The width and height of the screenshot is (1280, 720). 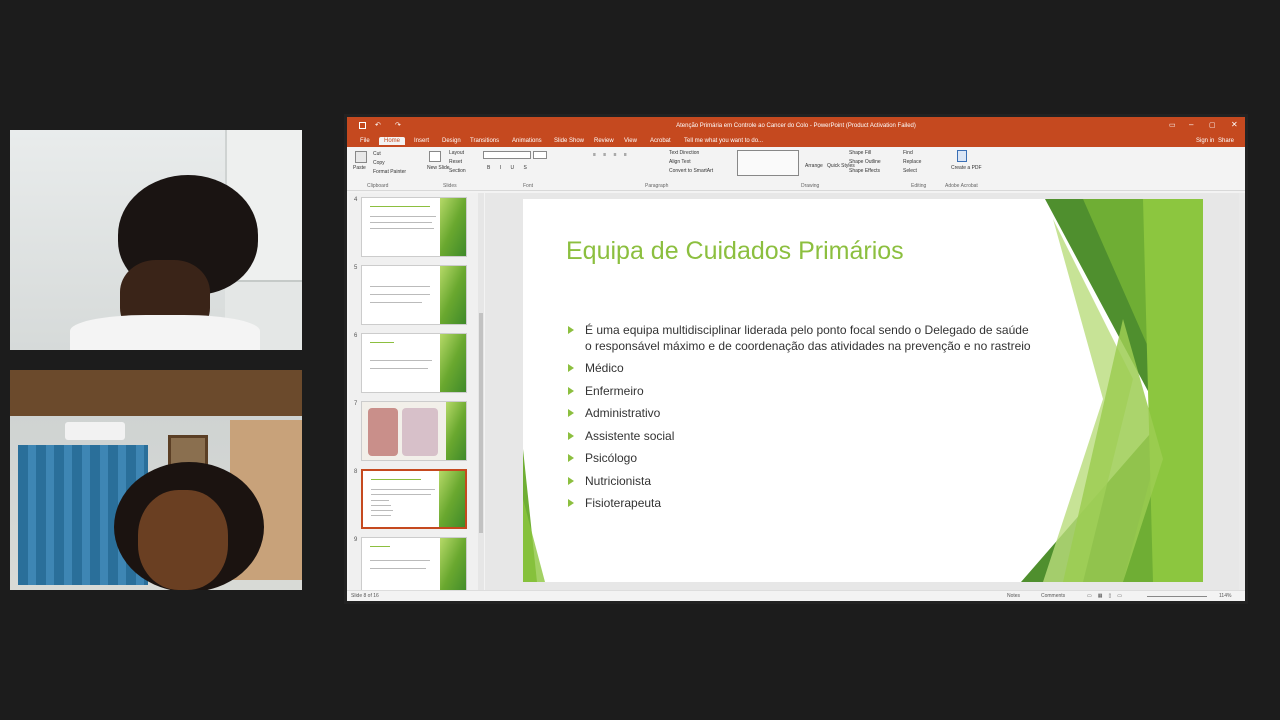 What do you see at coordinates (803, 482) in the screenshot?
I see `bullet-item: Nutricionista` at bounding box center [803, 482].